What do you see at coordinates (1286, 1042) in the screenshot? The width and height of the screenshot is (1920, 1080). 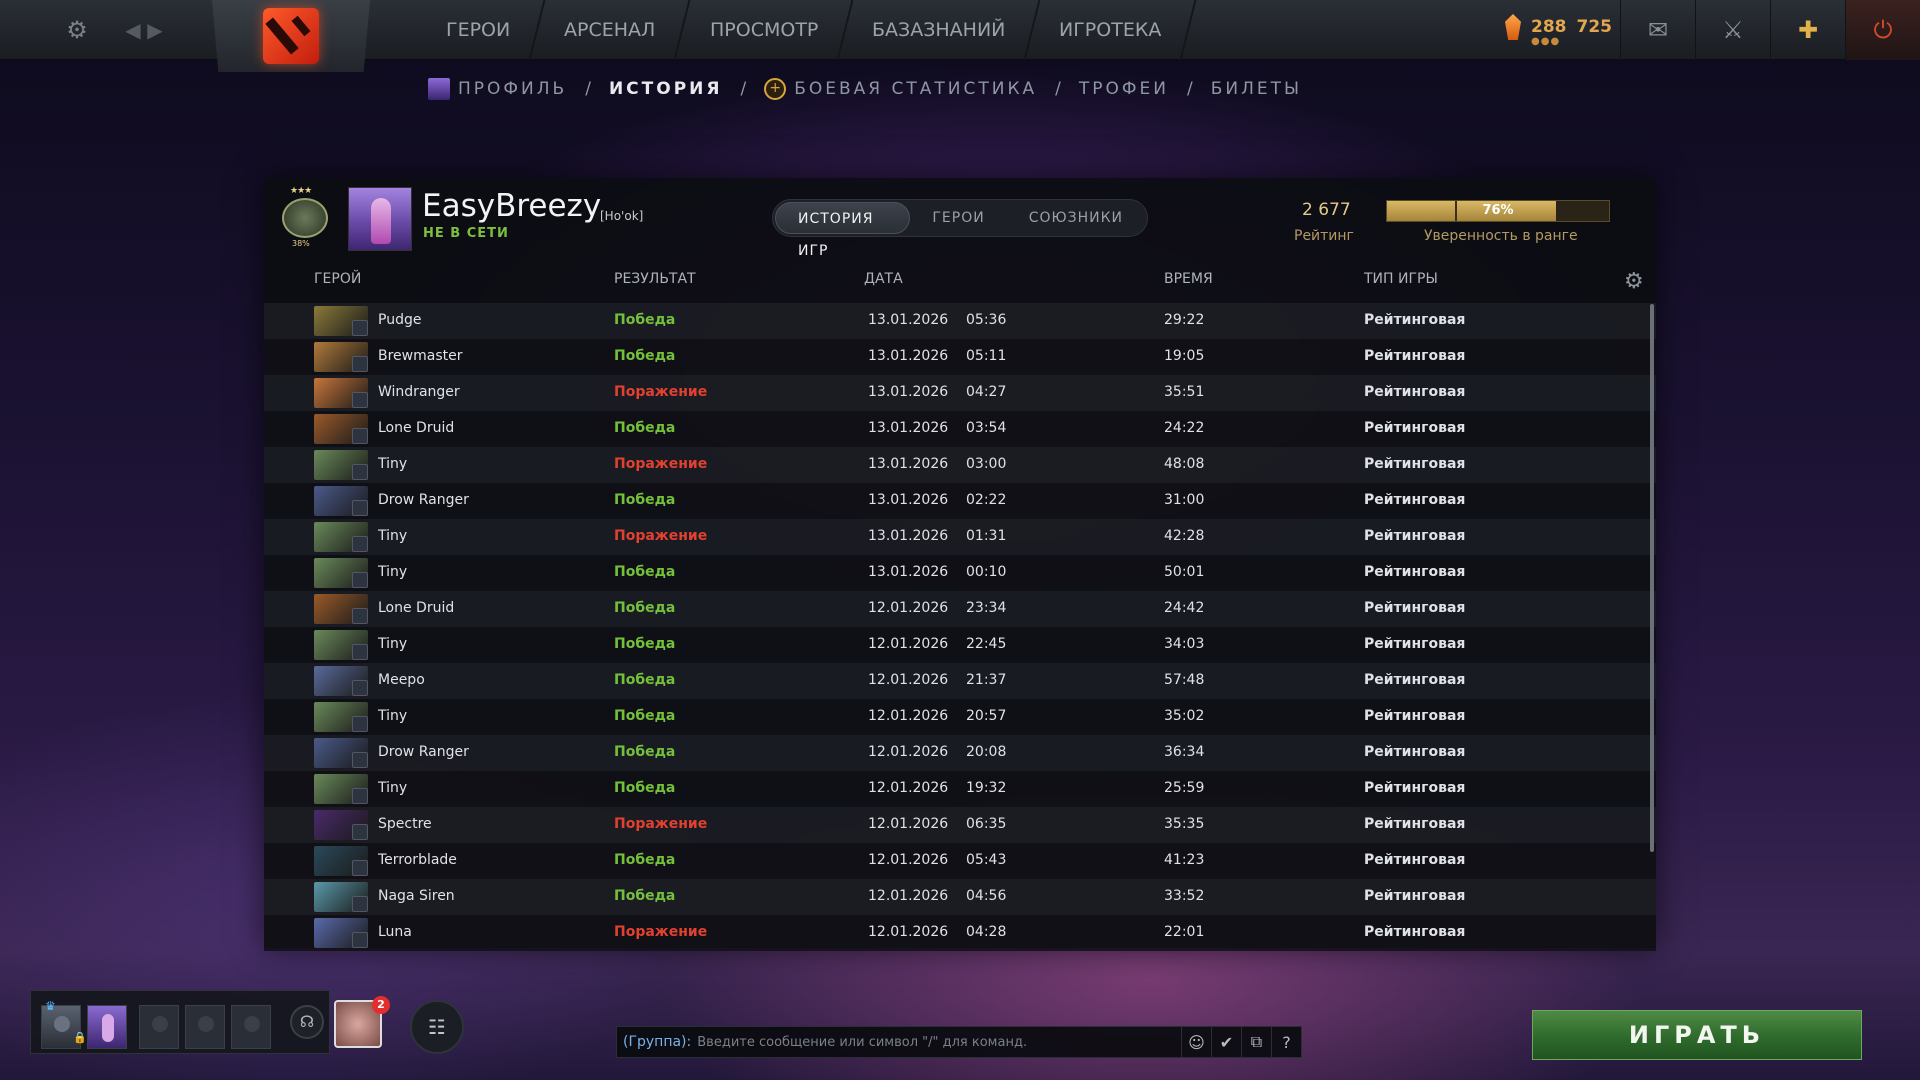 I see `help-icon: ?` at bounding box center [1286, 1042].